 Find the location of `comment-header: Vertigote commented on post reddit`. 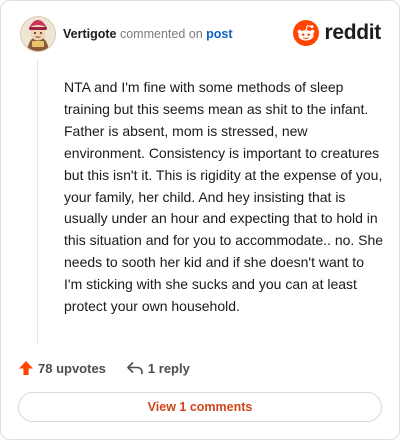

comment-header: Vertigote commented on post reddit is located at coordinates (200, 34).